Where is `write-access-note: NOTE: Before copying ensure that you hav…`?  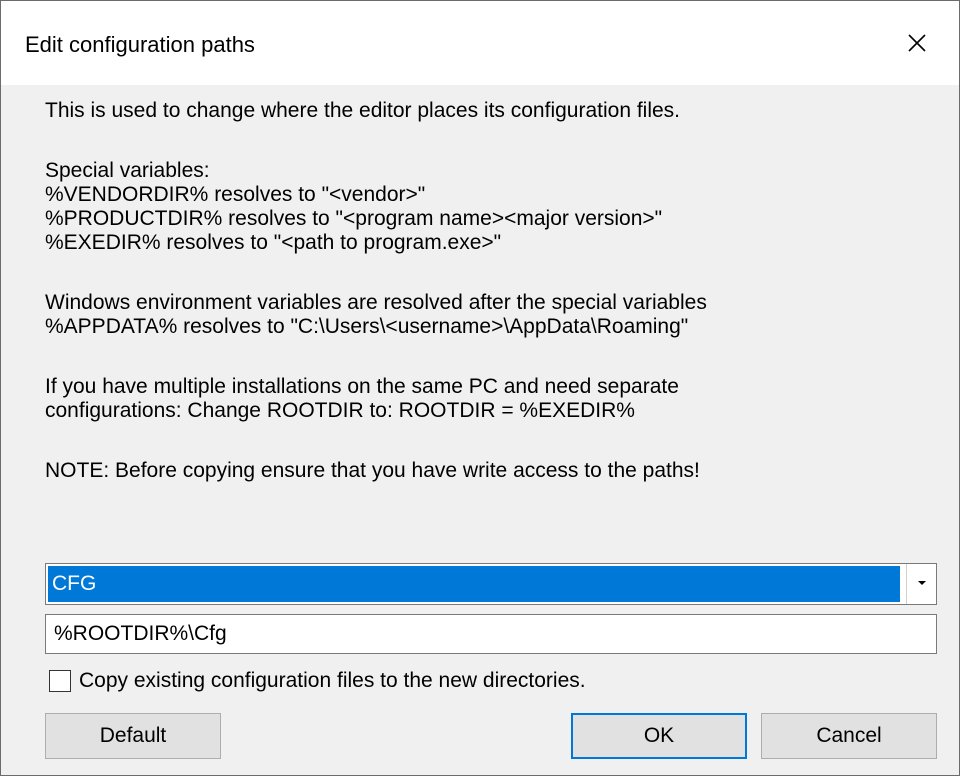
write-access-note: NOTE: Before copying ensure that you hav… is located at coordinates (372, 470).